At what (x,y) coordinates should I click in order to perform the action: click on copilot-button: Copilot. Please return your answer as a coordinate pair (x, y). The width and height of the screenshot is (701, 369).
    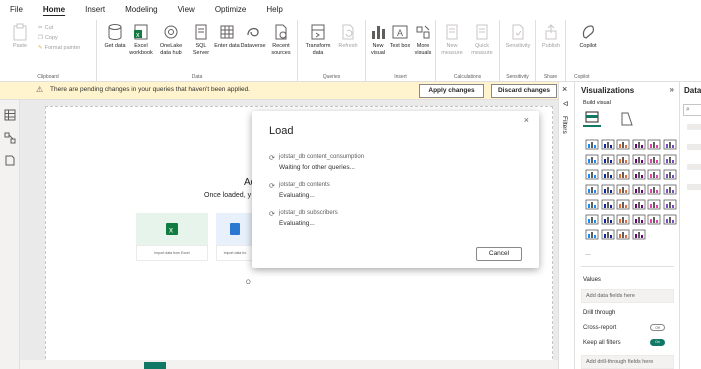
    Looking at the image, I should click on (588, 36).